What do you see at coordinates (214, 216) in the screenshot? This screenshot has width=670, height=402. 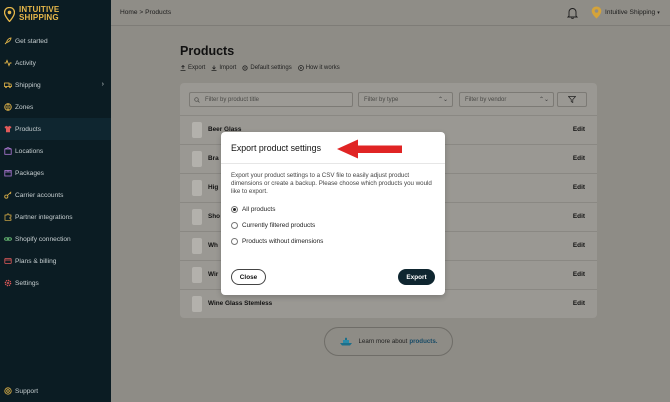 I see `product-name: Sho` at bounding box center [214, 216].